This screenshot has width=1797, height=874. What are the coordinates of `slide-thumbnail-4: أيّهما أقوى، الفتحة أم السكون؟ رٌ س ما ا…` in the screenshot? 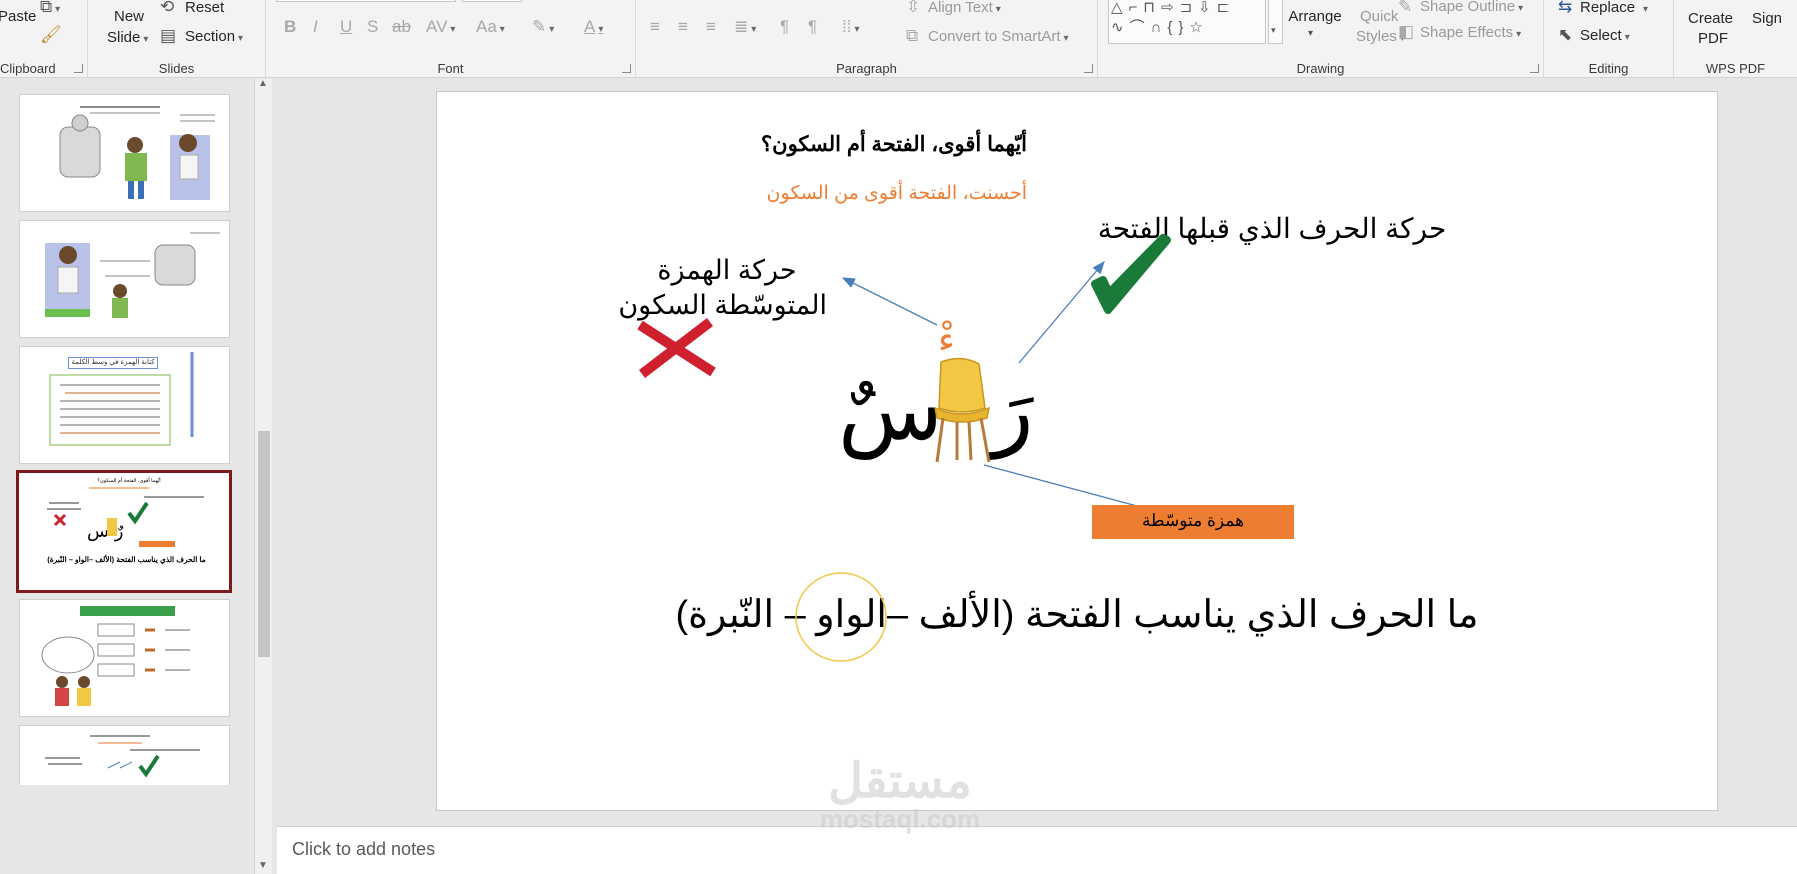 It's located at (124, 531).